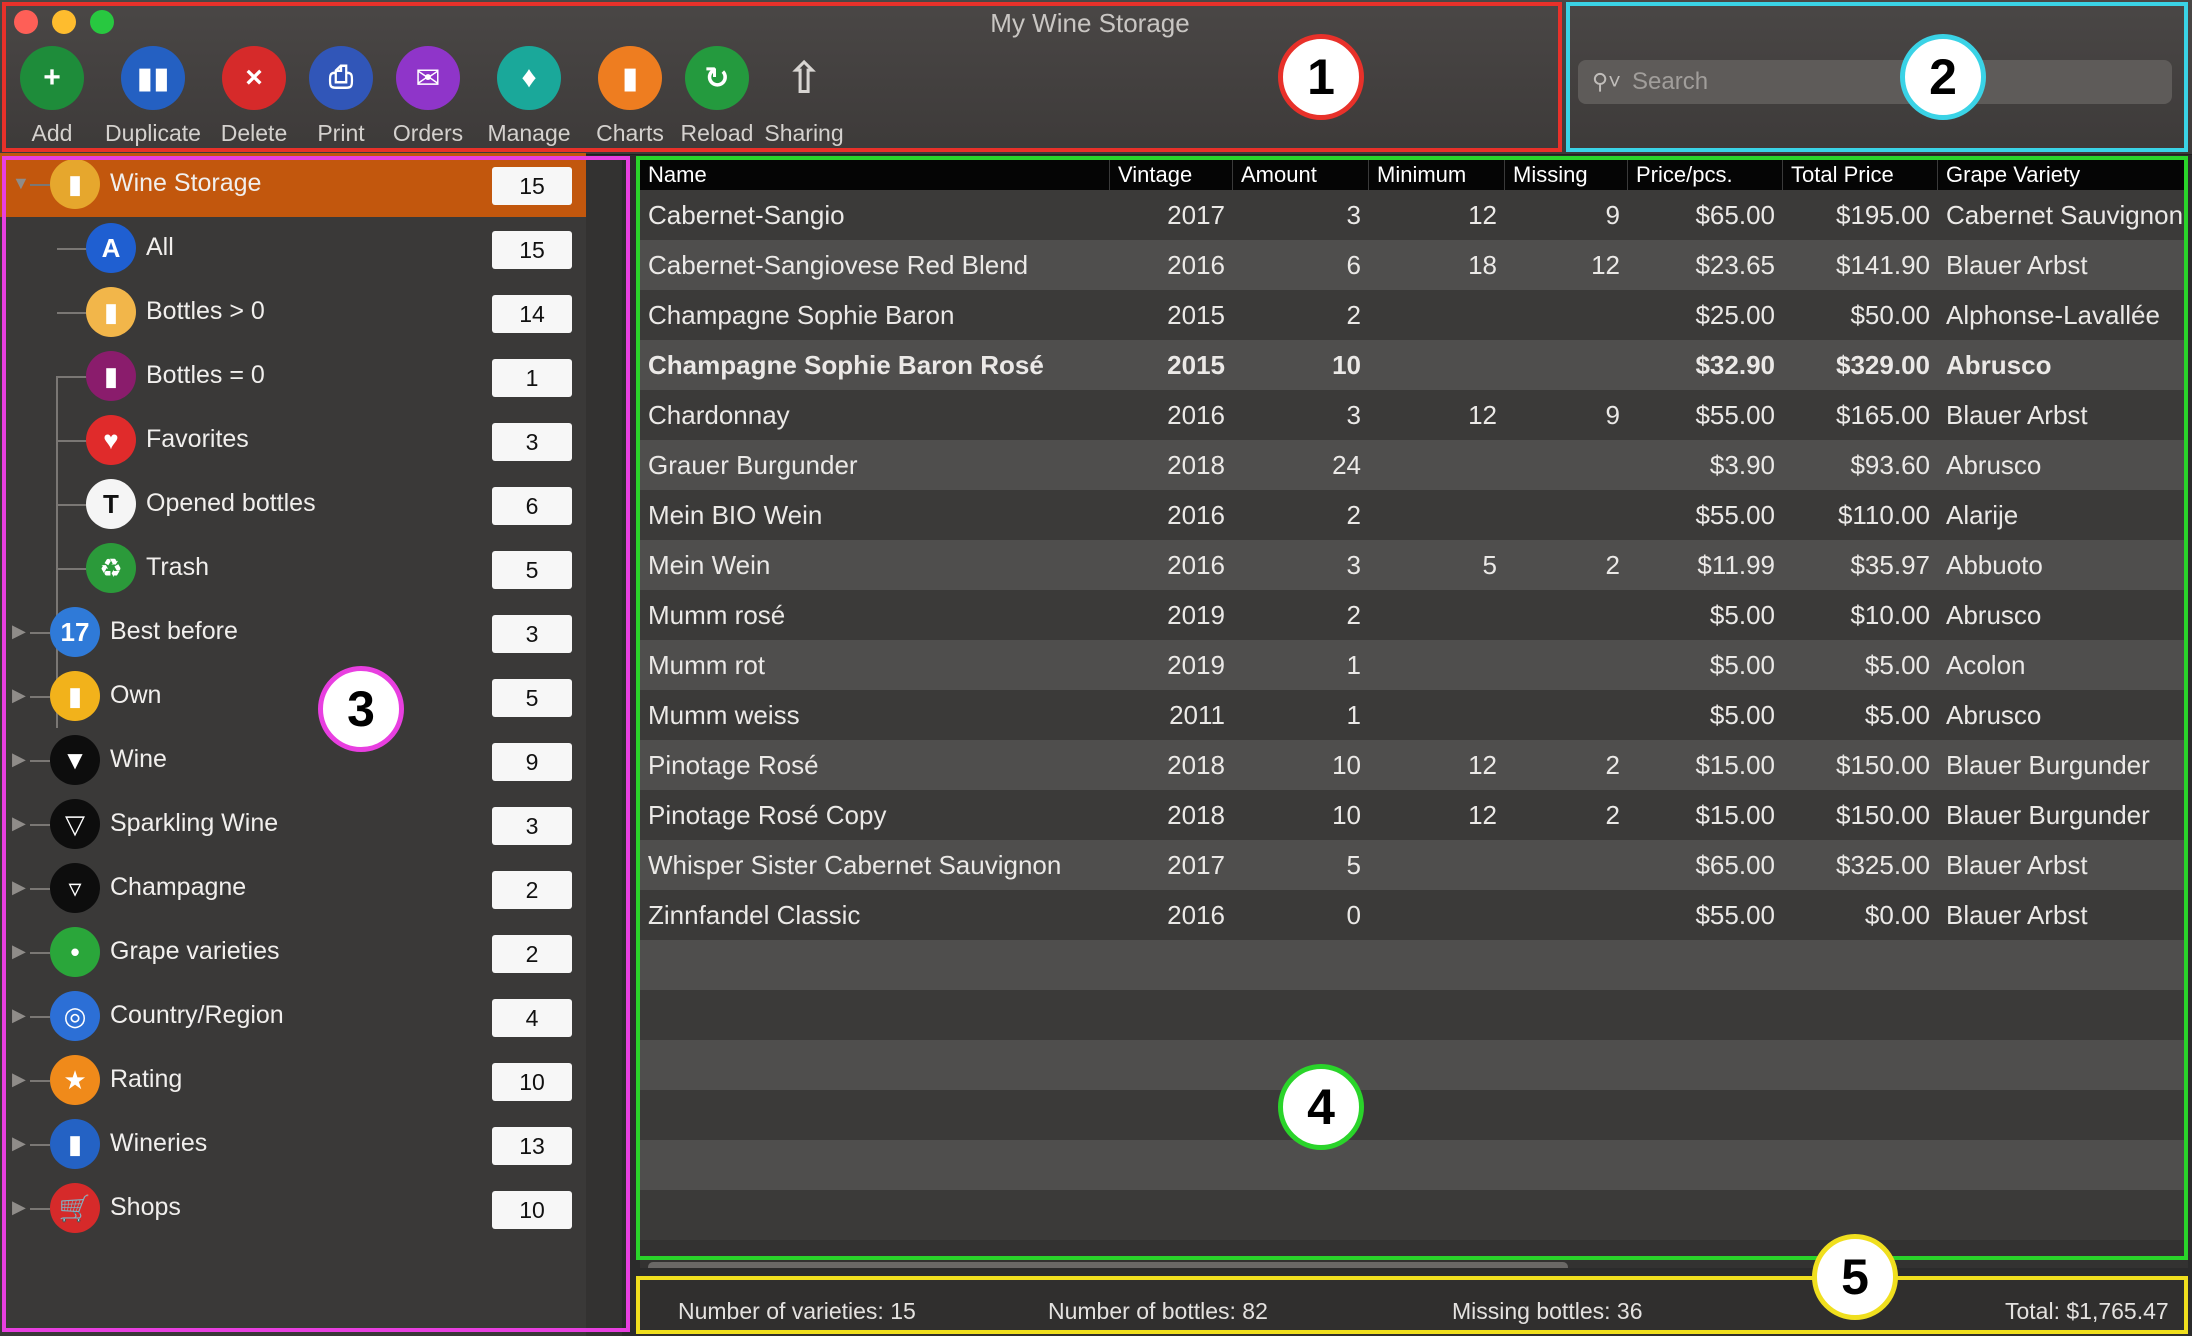 The image size is (2192, 1336). Describe the element at coordinates (1736, 565) in the screenshot. I see `cell-price: $11.99` at that location.